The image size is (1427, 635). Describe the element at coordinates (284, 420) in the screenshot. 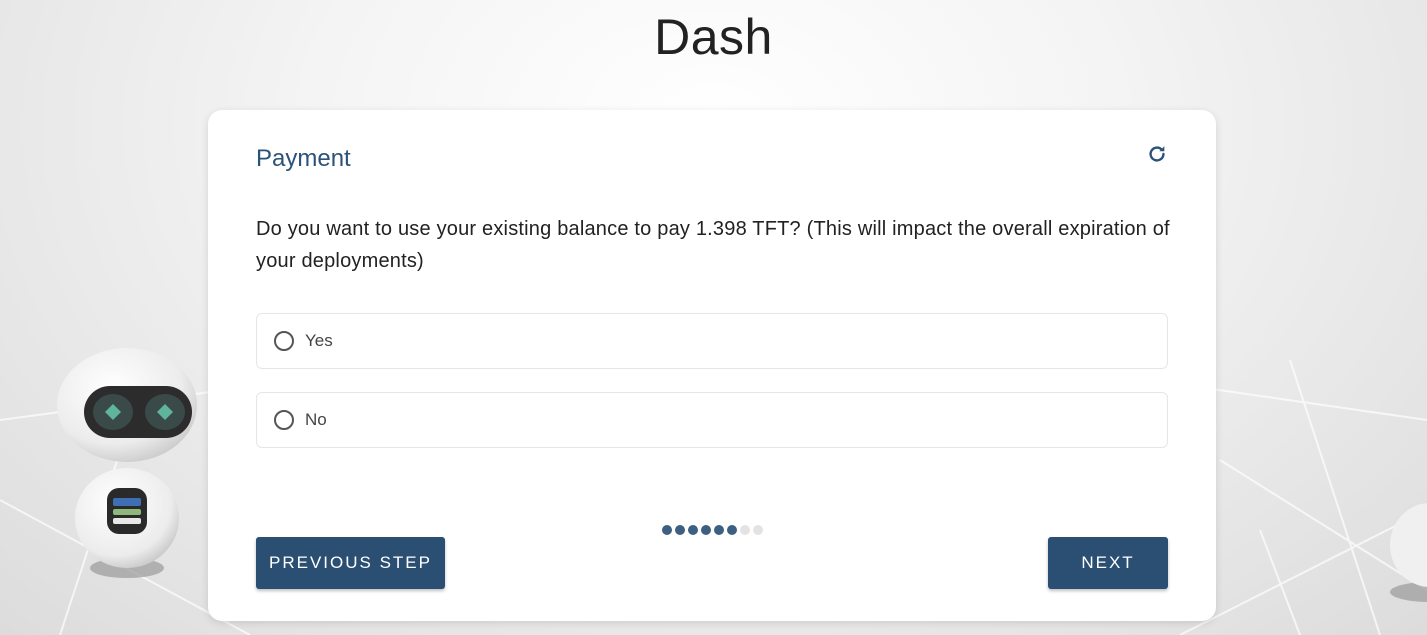

I see `radio-button-no` at that location.